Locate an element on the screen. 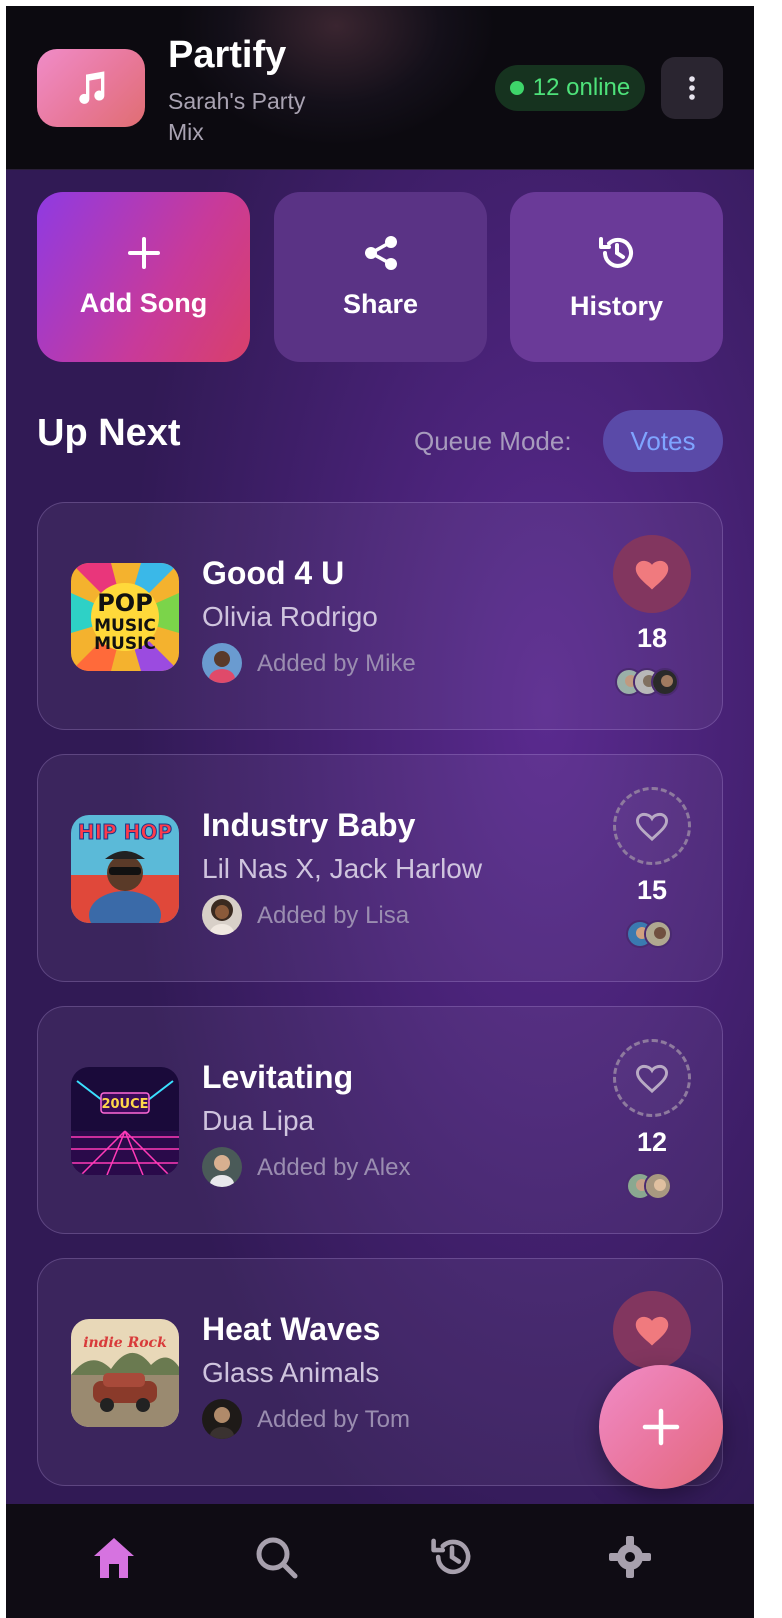  gear-icon is located at coordinates (630, 1557).